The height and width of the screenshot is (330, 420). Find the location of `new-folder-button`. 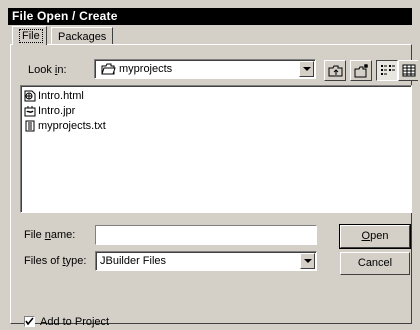

new-folder-button is located at coordinates (361, 70).